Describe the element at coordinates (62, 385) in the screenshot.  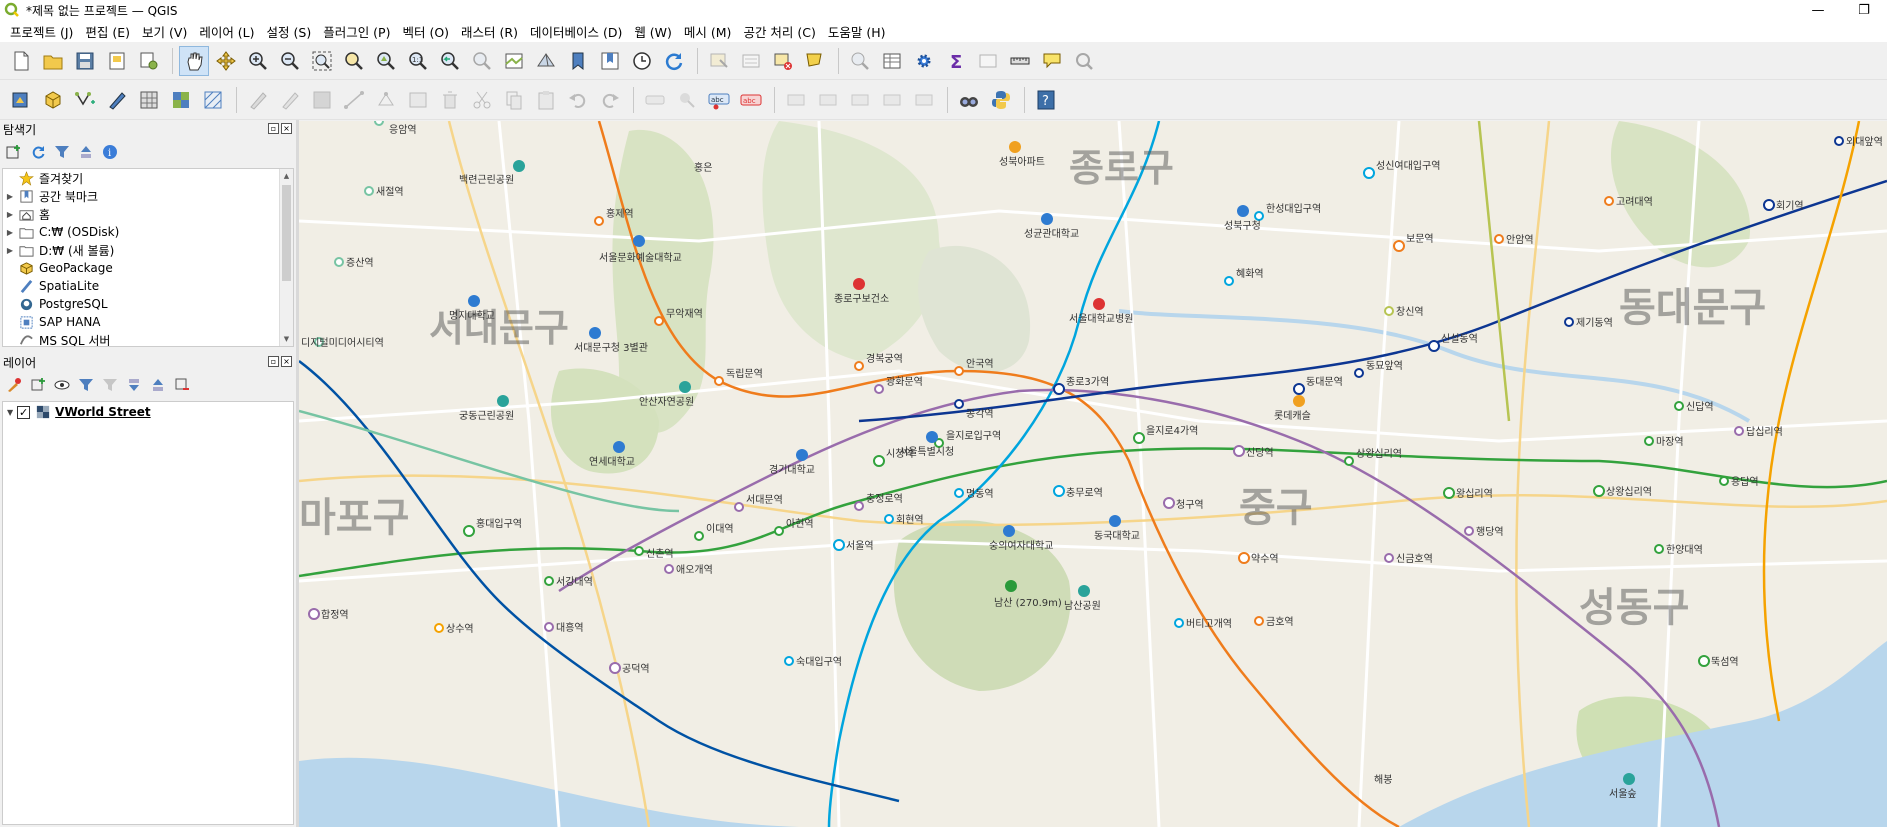
I see `manage-visibility-eye-icon` at that location.